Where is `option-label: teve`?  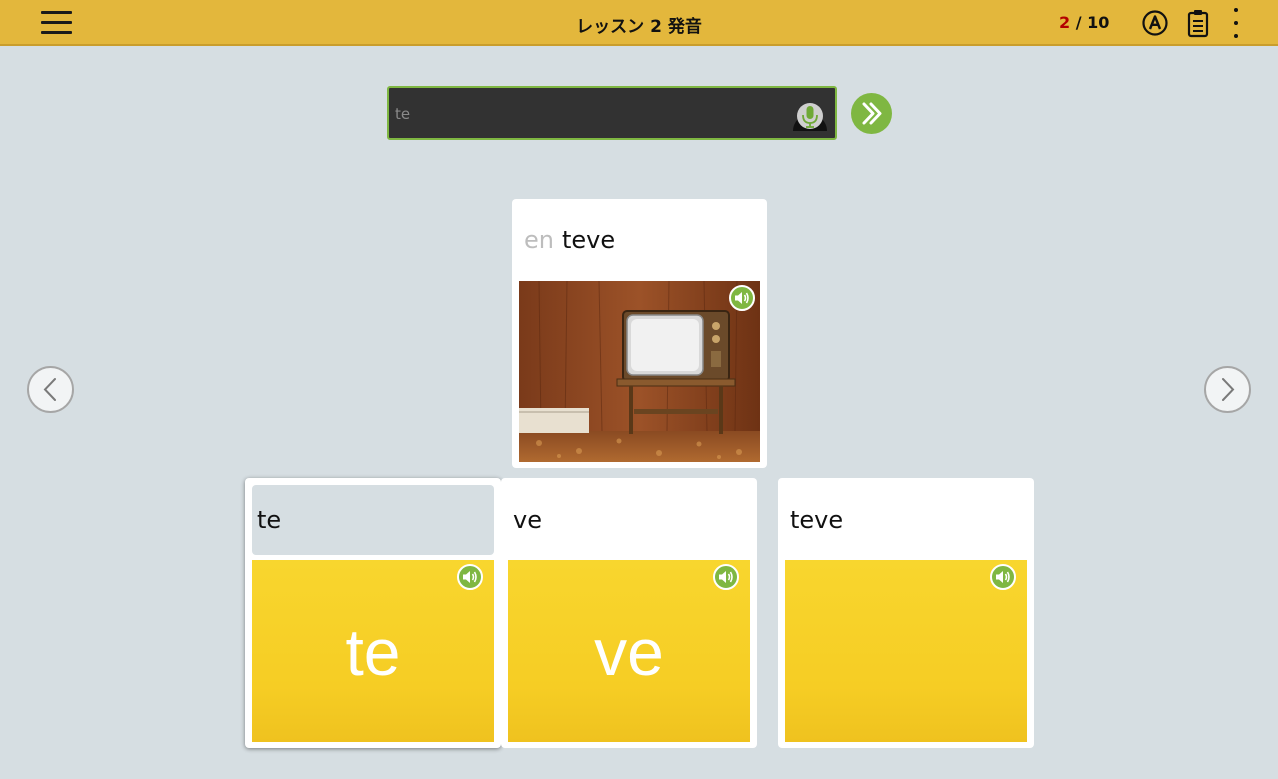 option-label: teve is located at coordinates (817, 520).